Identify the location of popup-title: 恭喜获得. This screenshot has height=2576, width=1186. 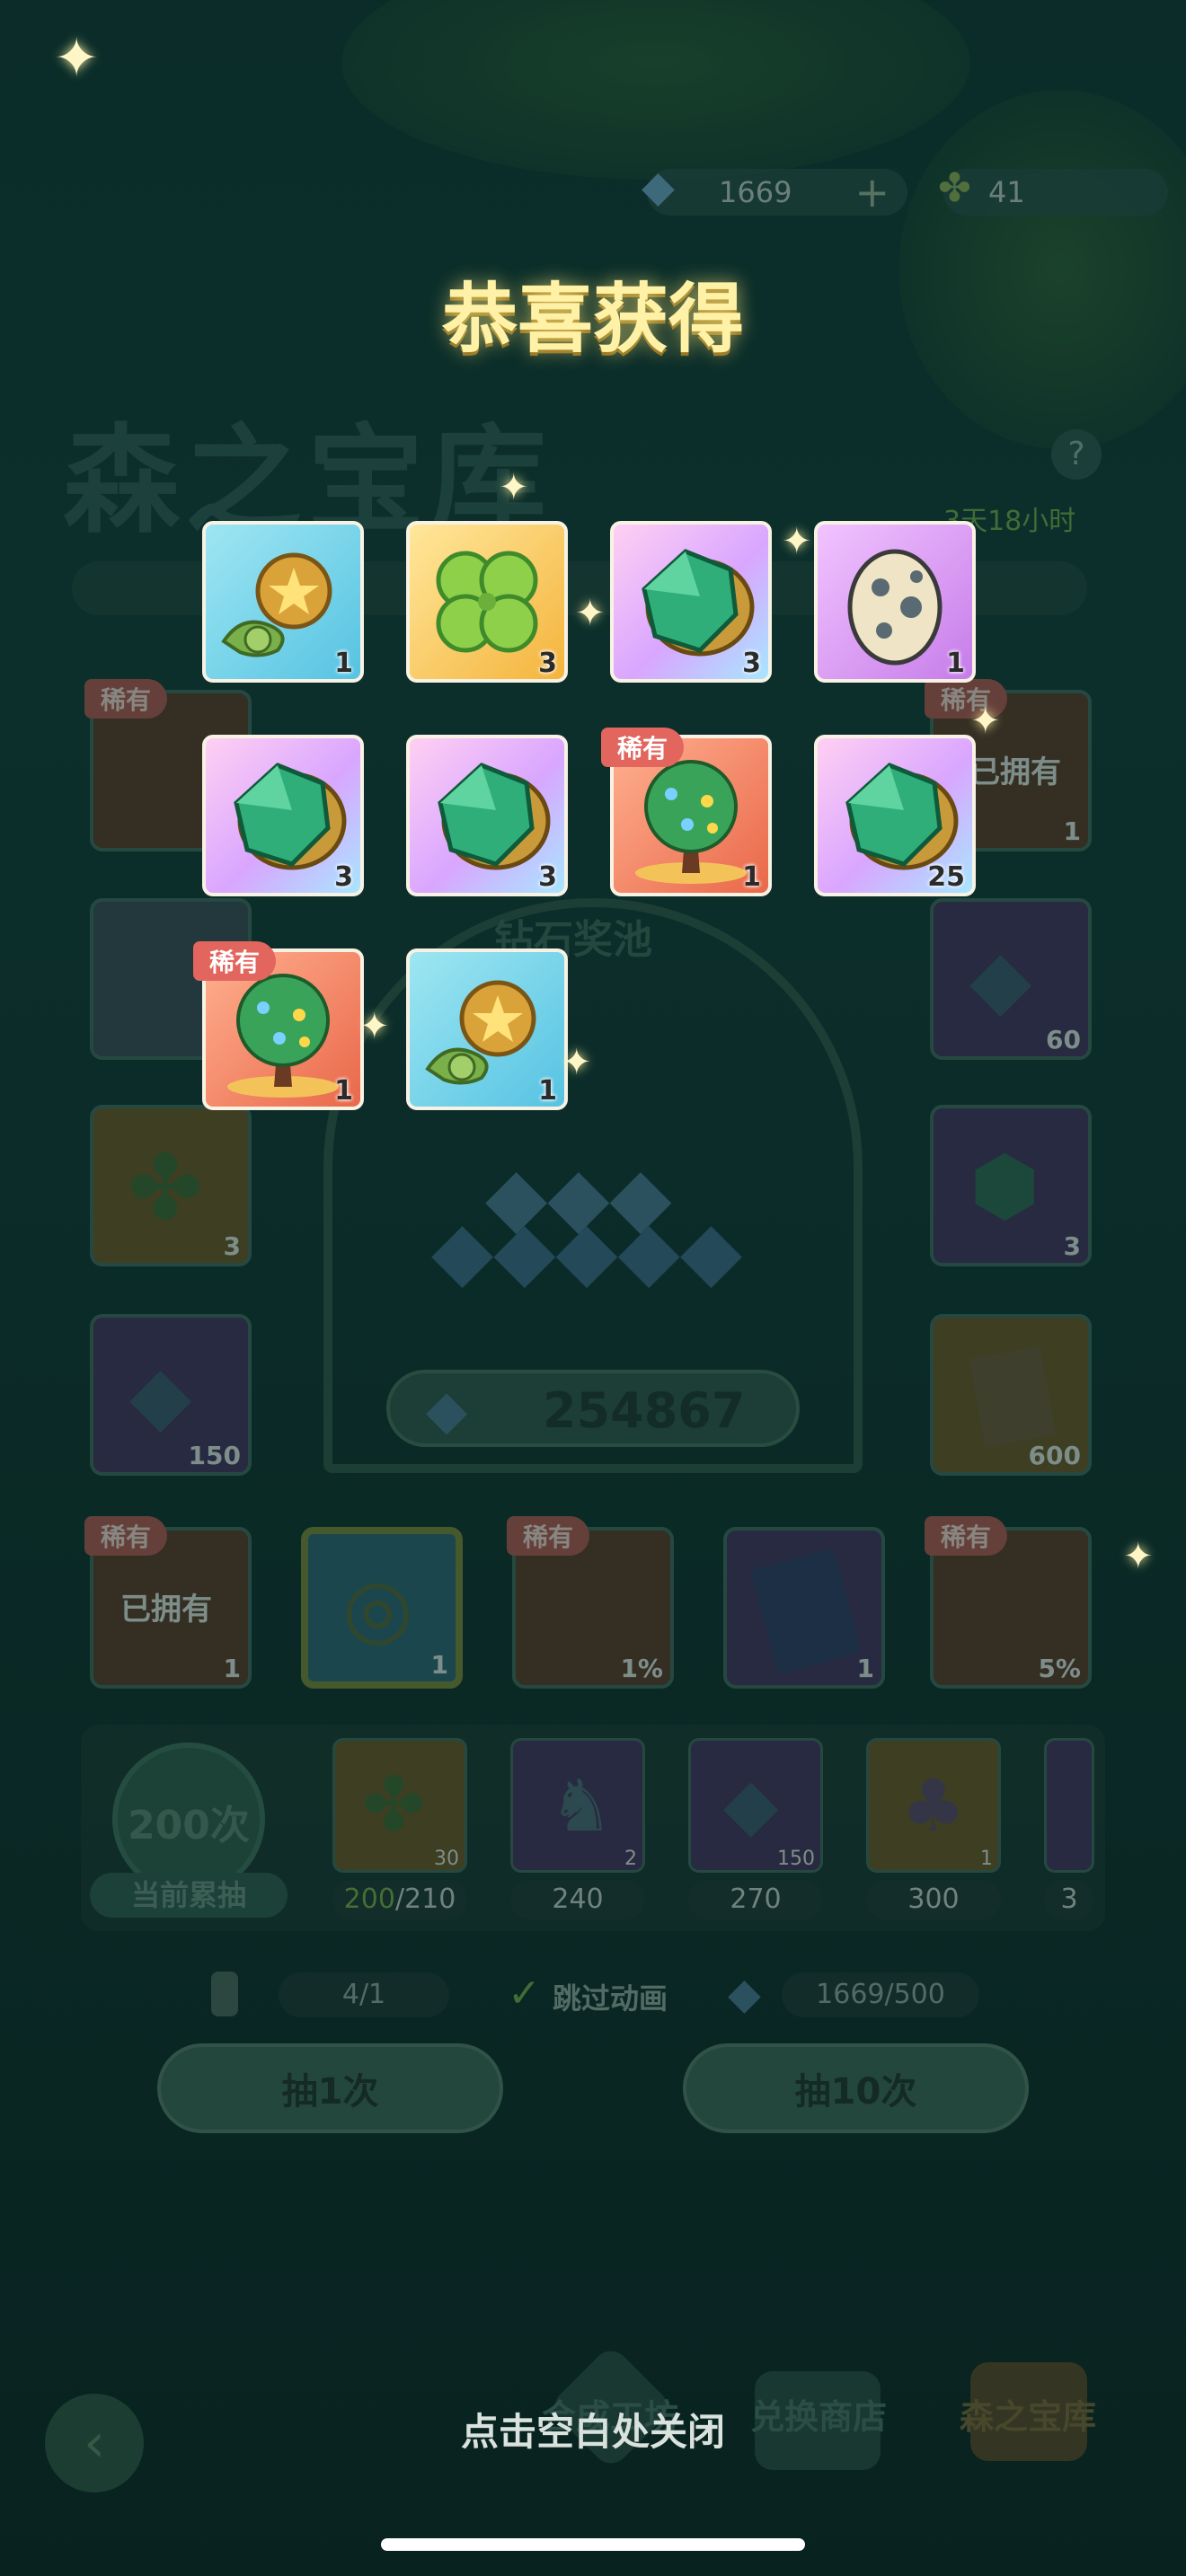
(592, 319).